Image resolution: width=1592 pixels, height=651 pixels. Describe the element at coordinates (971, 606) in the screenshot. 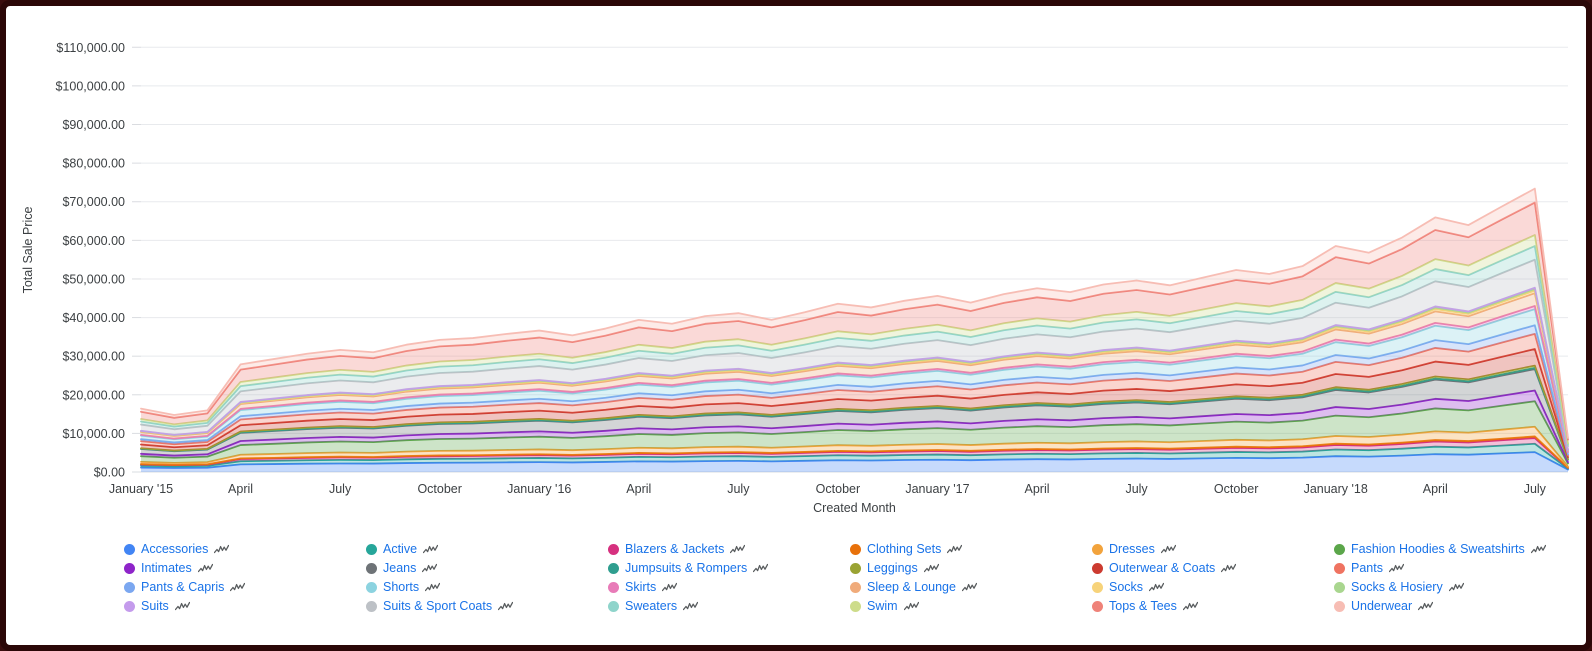

I see `legend-item-swim: Swim` at that location.